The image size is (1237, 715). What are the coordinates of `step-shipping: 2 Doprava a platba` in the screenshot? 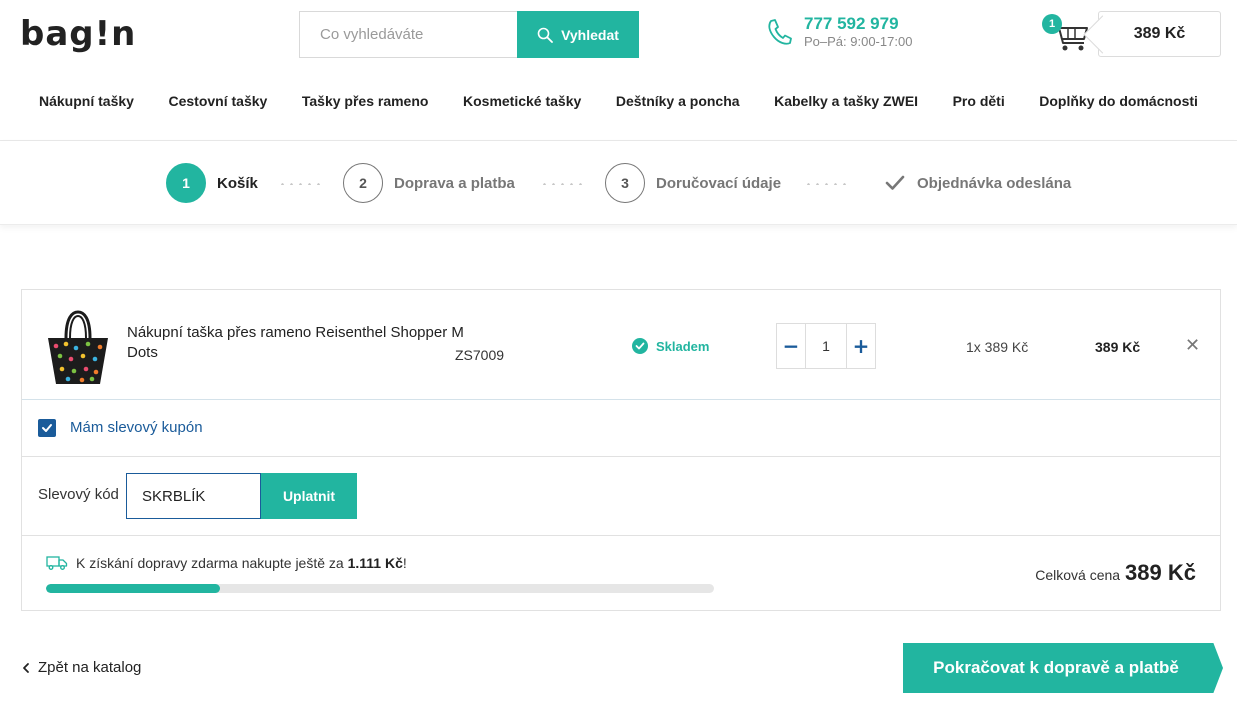 It's located at (429, 183).